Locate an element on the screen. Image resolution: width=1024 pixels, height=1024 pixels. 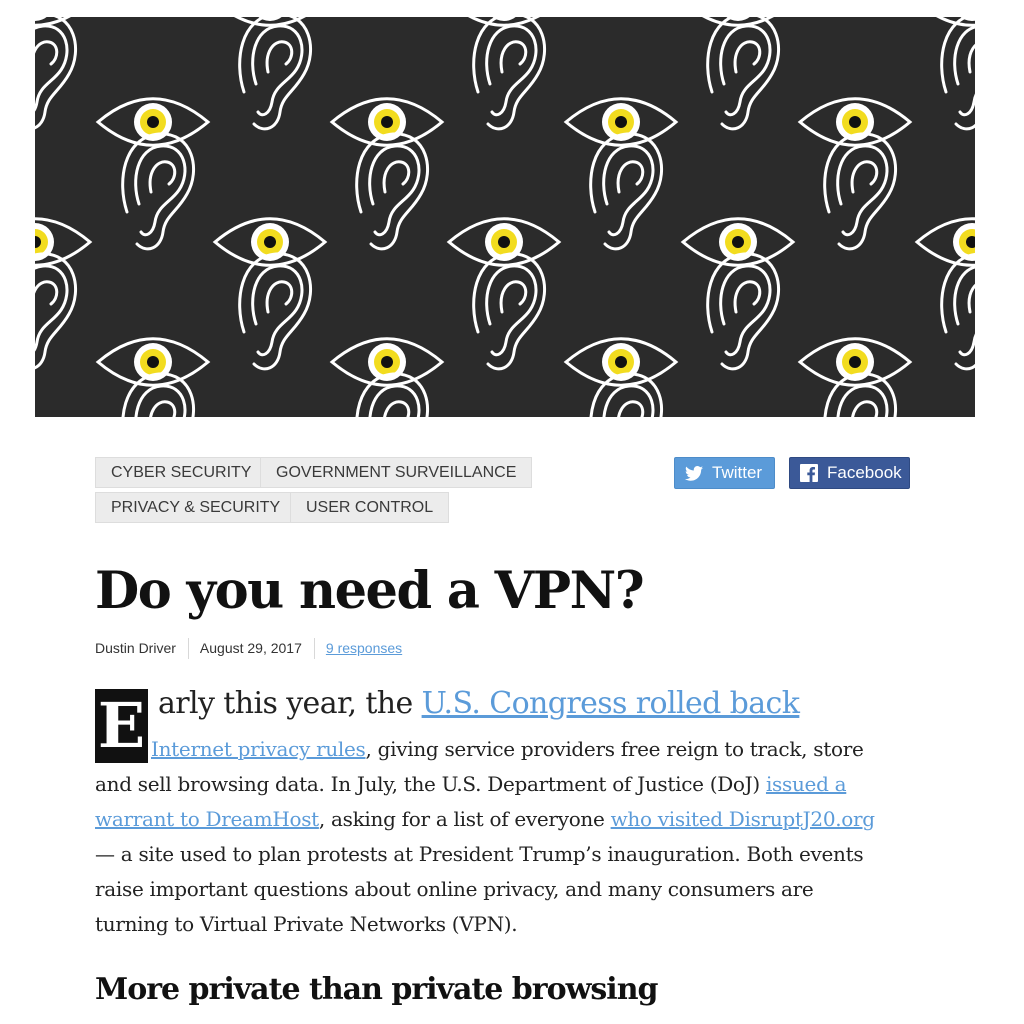
facebook-label: Facebook is located at coordinates (864, 472).